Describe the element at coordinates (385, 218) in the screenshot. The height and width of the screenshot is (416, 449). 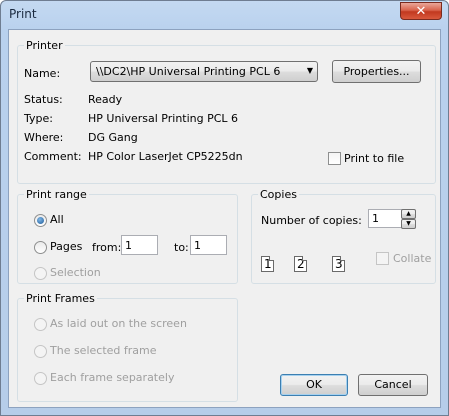
I see `copies-input` at that location.